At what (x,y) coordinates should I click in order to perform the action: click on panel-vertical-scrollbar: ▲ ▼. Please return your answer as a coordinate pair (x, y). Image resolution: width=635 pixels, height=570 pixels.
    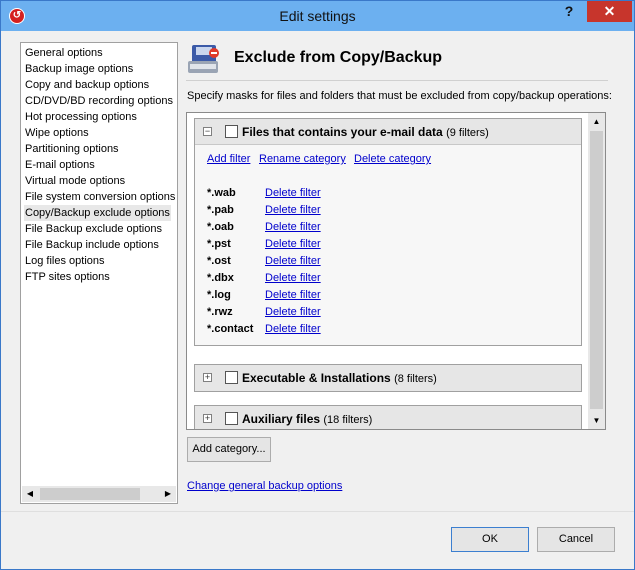
    Looking at the image, I should click on (596, 271).